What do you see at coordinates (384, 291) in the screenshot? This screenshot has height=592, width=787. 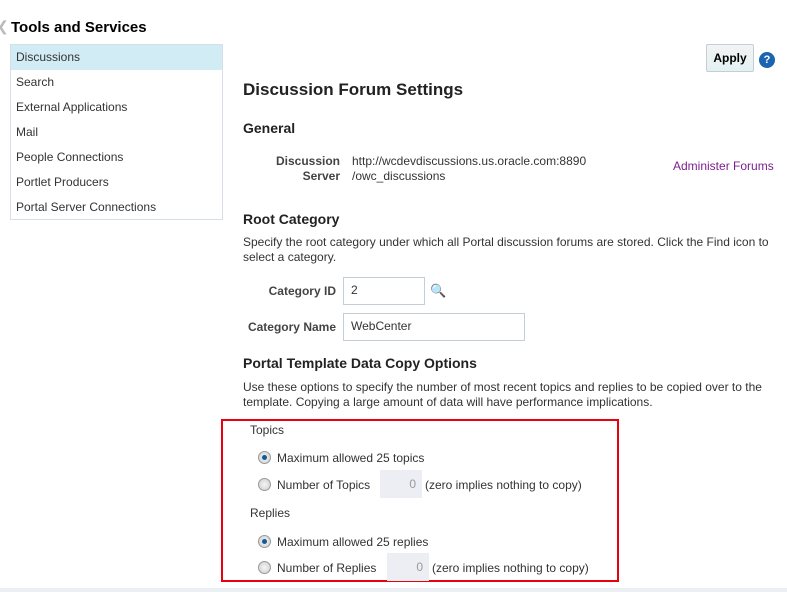 I see `category-id-input: 2` at bounding box center [384, 291].